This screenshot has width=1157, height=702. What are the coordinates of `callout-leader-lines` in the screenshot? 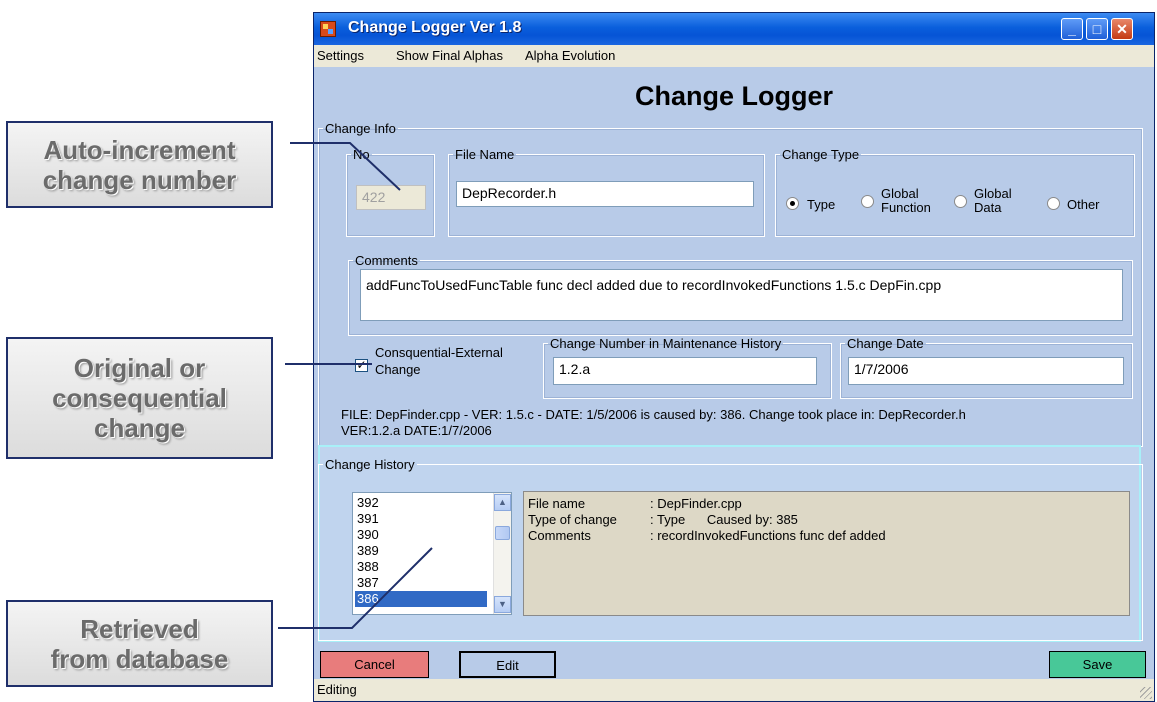 It's located at (355, 385).